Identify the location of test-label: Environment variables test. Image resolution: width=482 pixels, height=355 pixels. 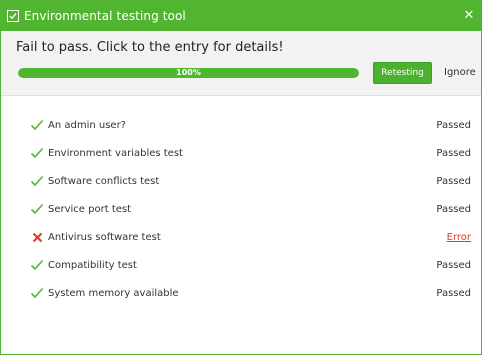
(115, 153).